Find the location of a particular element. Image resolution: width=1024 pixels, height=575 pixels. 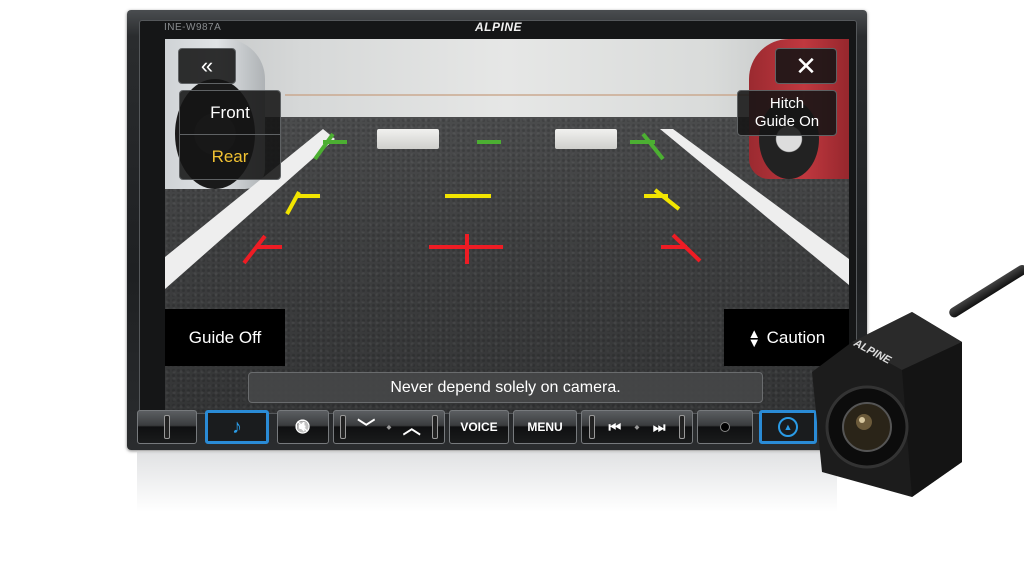

guide-off-label: Guide Off is located at coordinates (225, 337).